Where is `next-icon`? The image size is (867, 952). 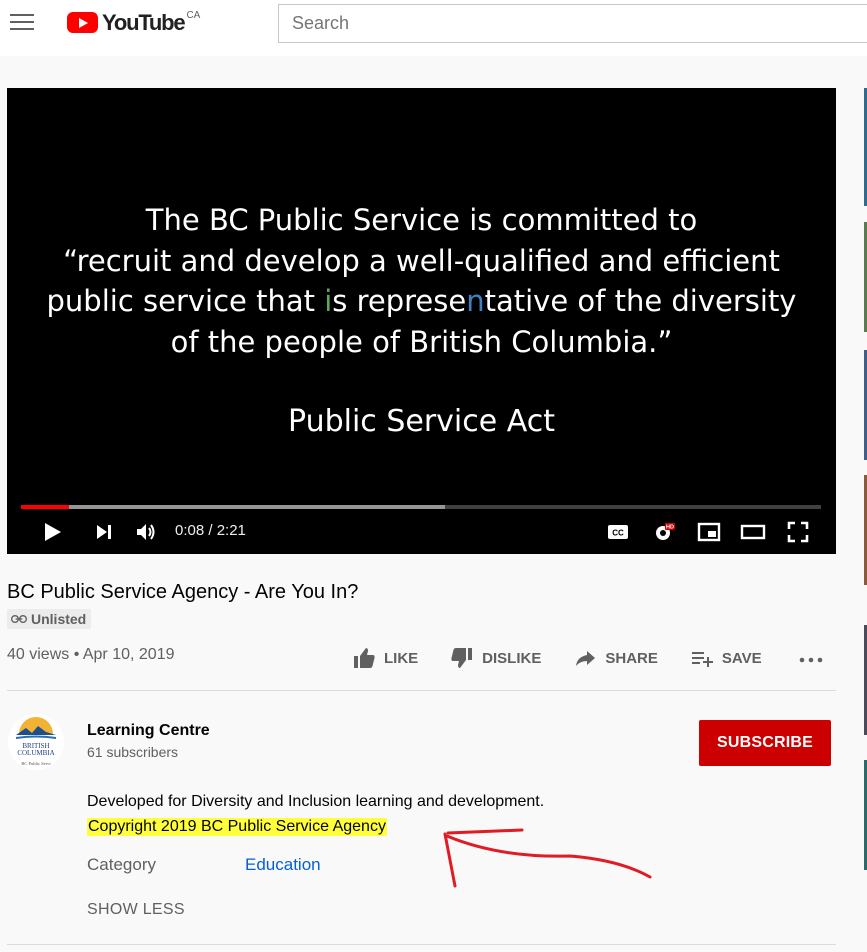
next-icon is located at coordinates (104, 532).